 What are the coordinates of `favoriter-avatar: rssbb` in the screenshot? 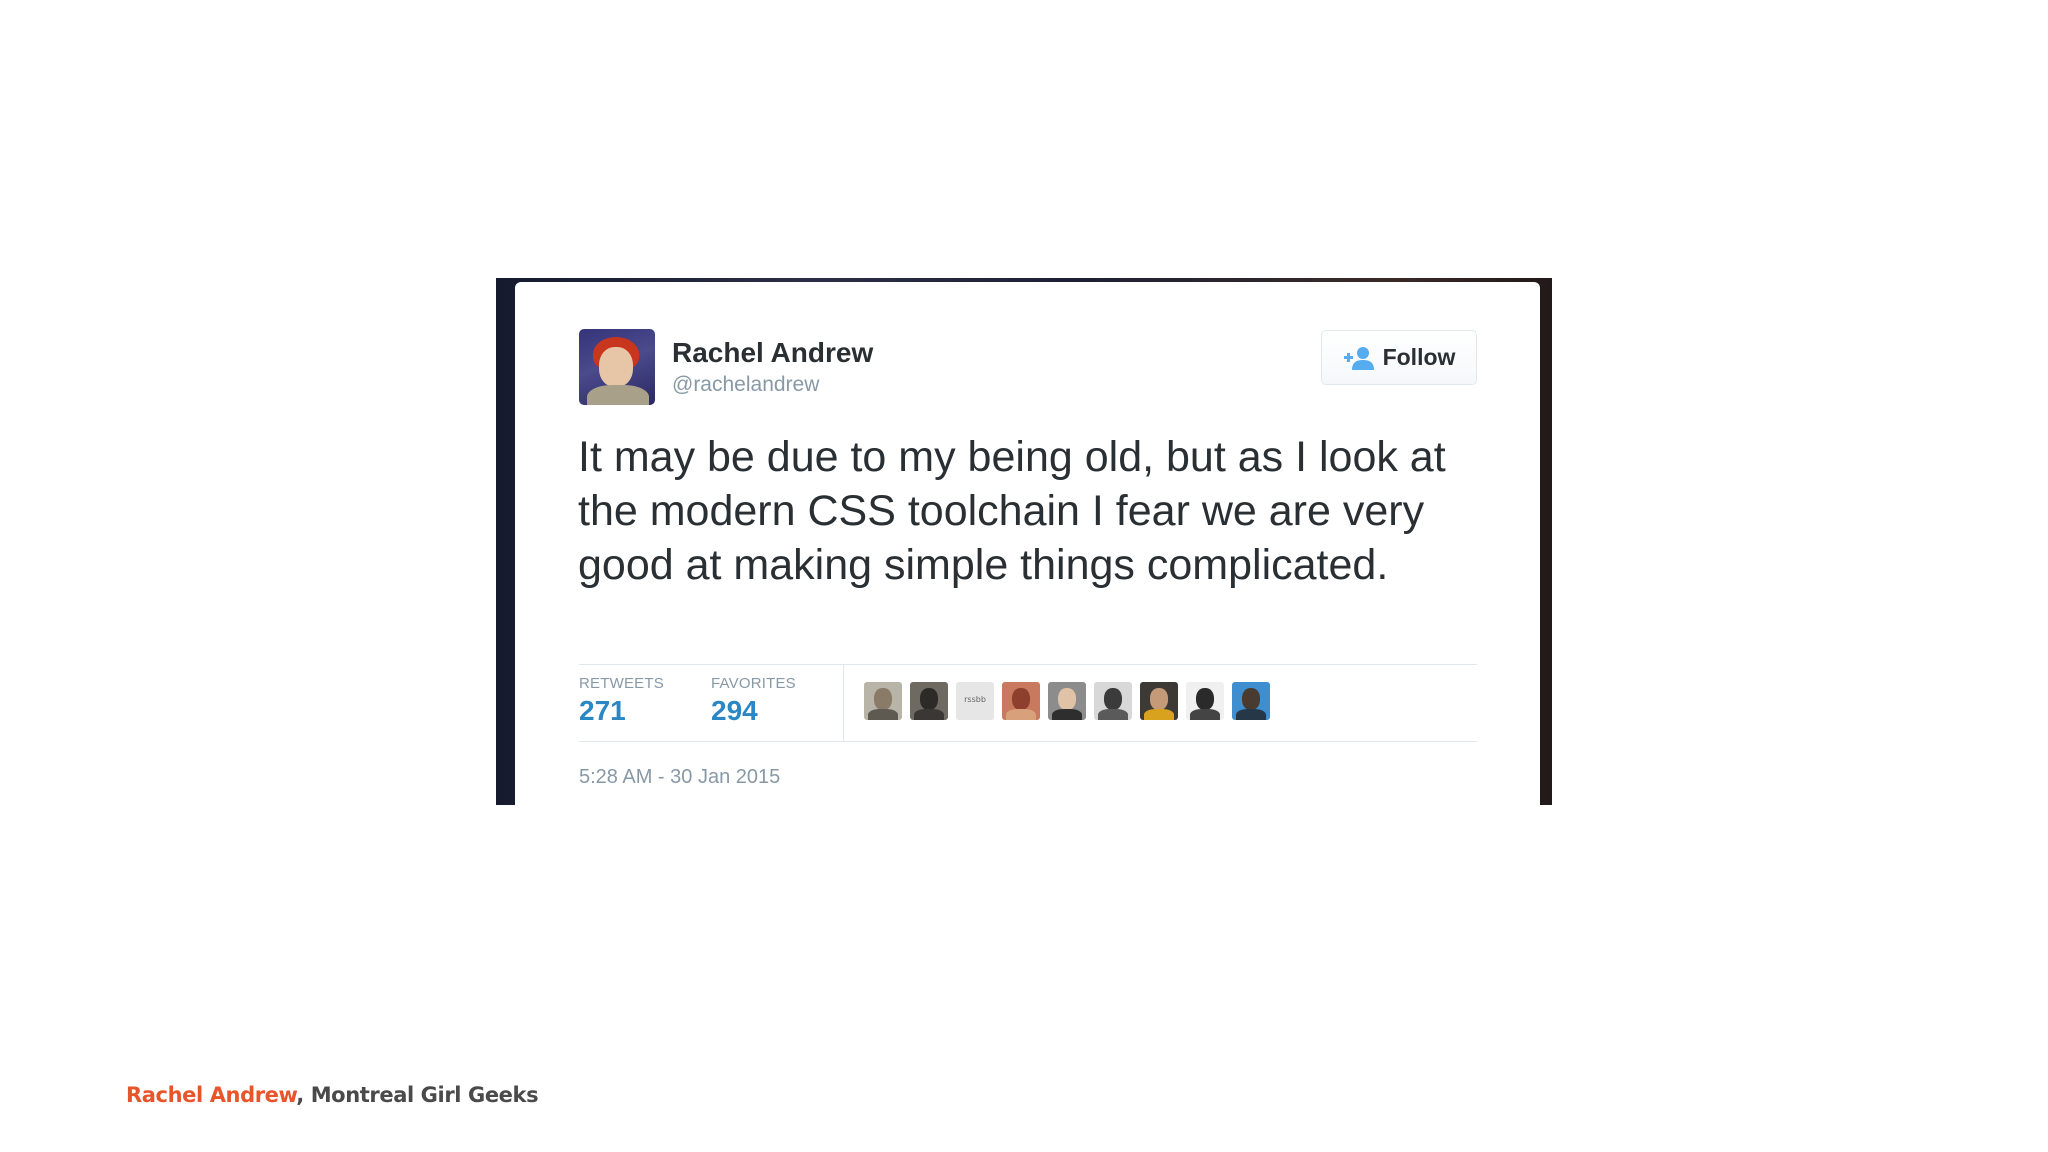 It's located at (975, 701).